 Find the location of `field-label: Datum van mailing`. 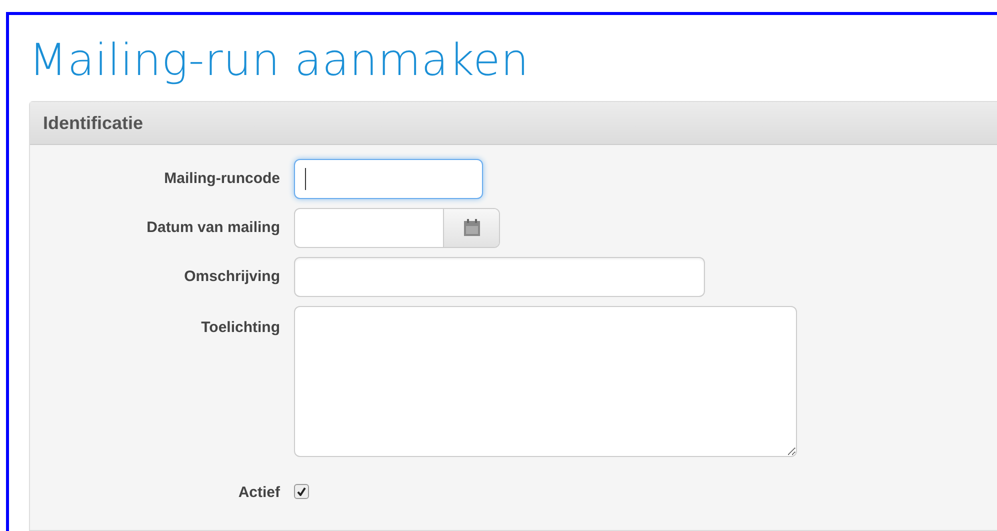

field-label: Datum van mailing is located at coordinates (213, 227).